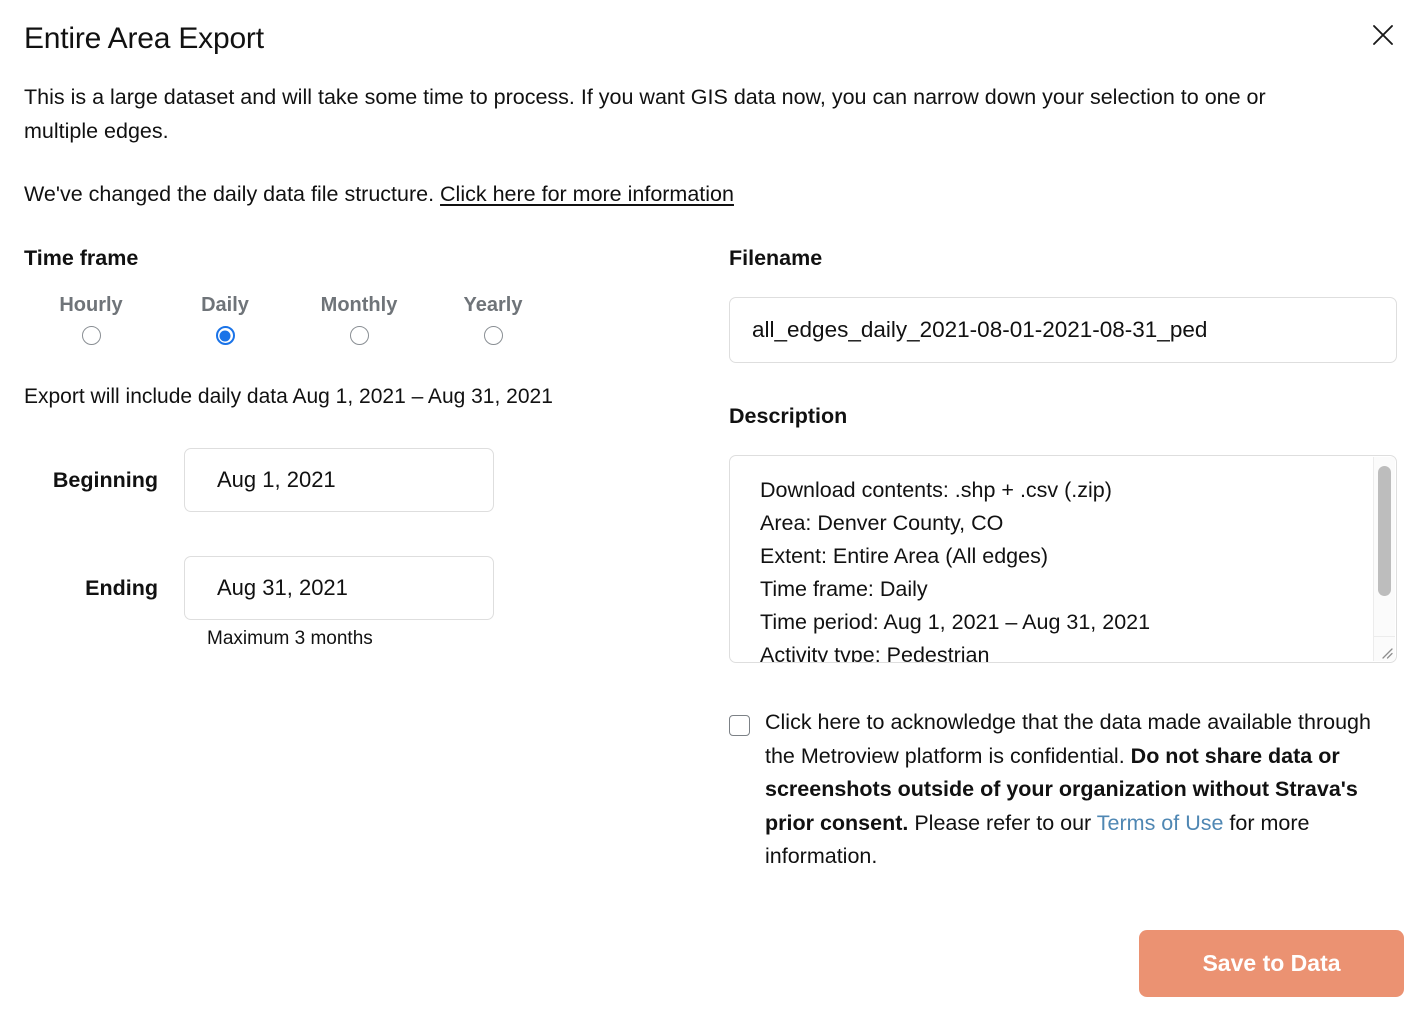 This screenshot has height=1012, width=1416. What do you see at coordinates (776, 258) in the screenshot?
I see `filename-section-label: Filename` at bounding box center [776, 258].